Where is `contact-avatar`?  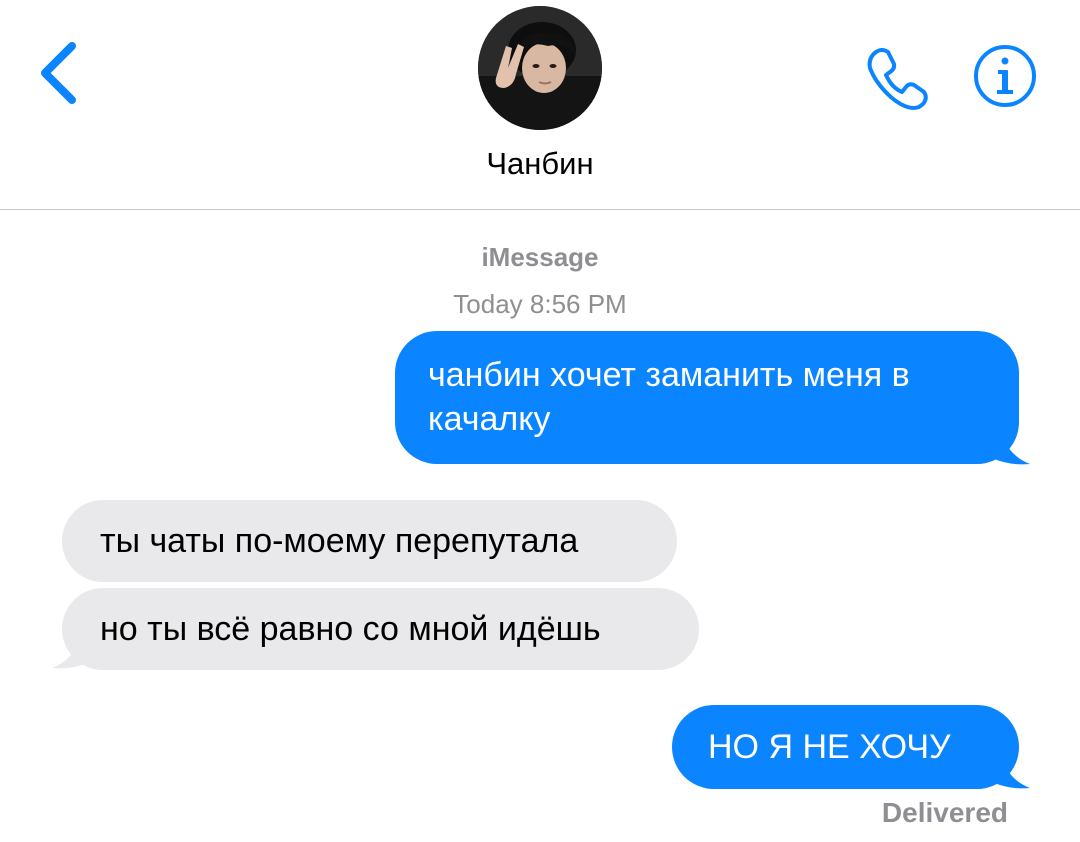 contact-avatar is located at coordinates (540, 68).